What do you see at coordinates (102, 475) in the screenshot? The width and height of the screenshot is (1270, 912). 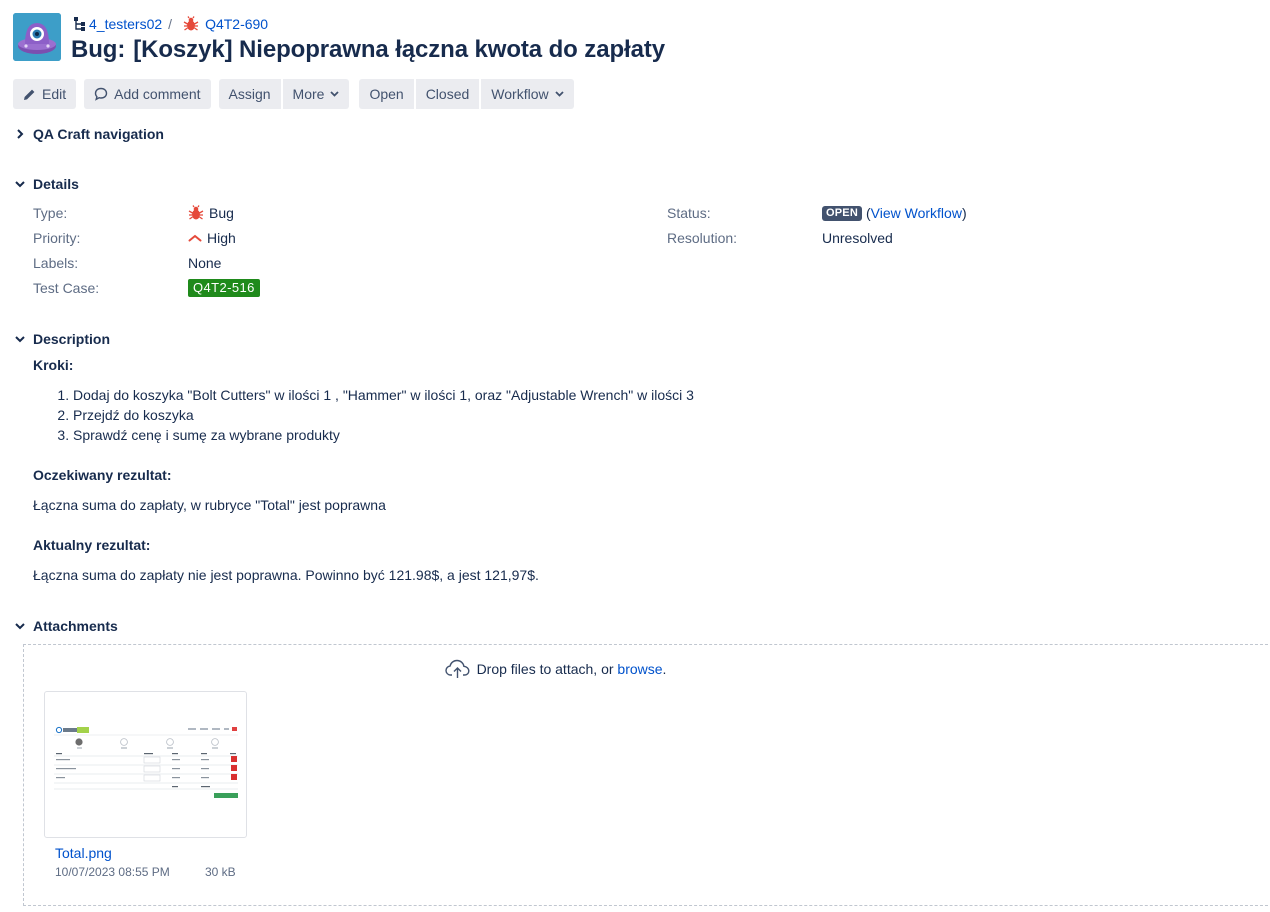 I see `expected-heading: Oczekiwany rezultat:` at bounding box center [102, 475].